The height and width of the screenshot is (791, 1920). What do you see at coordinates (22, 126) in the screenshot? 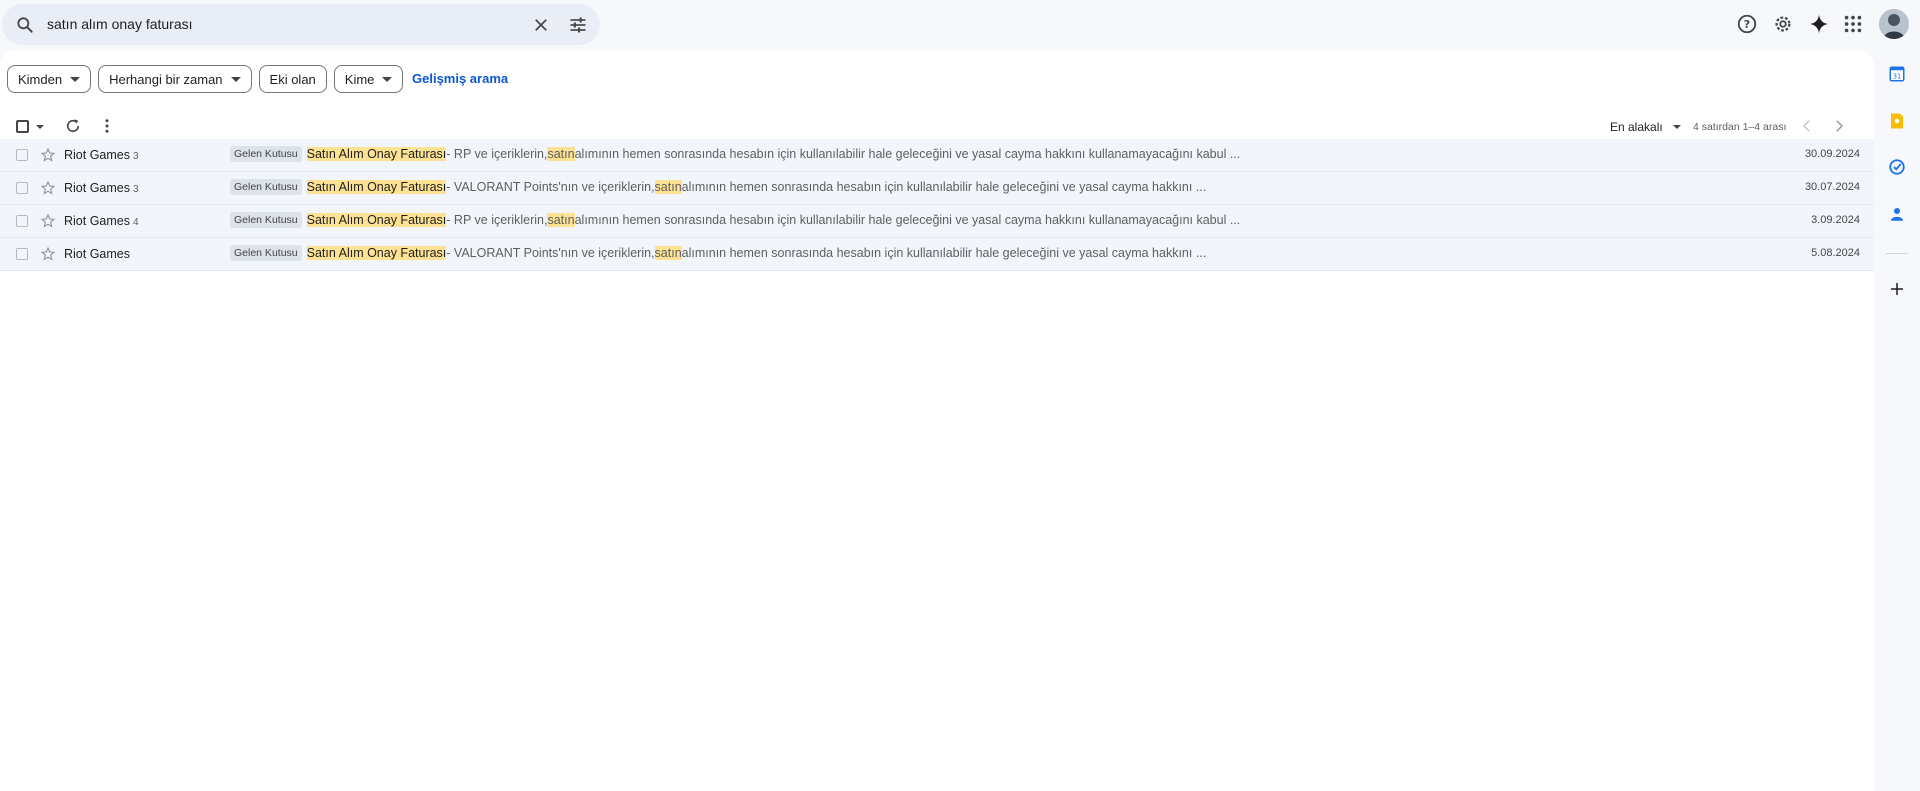
I see `select-all-checkbox` at bounding box center [22, 126].